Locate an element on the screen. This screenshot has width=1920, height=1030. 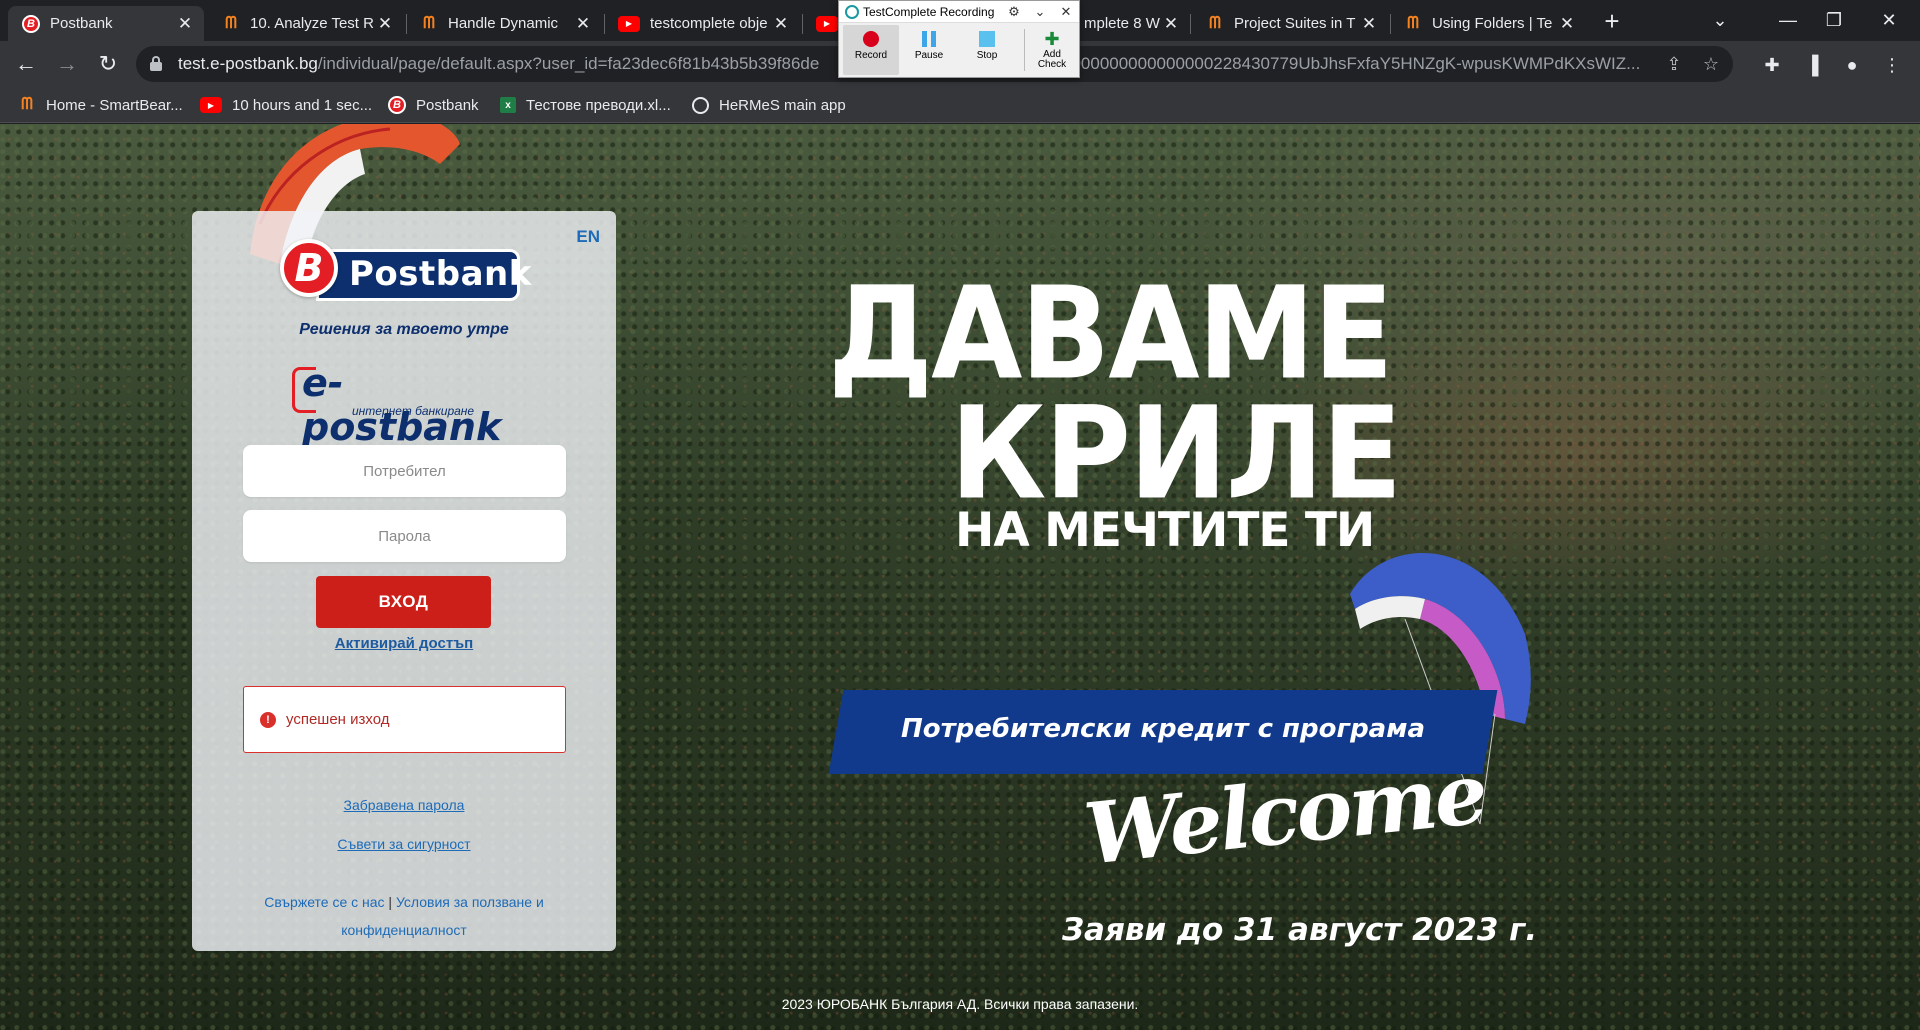
tab-title: 10. Analyze Test R is located at coordinates (312, 23).